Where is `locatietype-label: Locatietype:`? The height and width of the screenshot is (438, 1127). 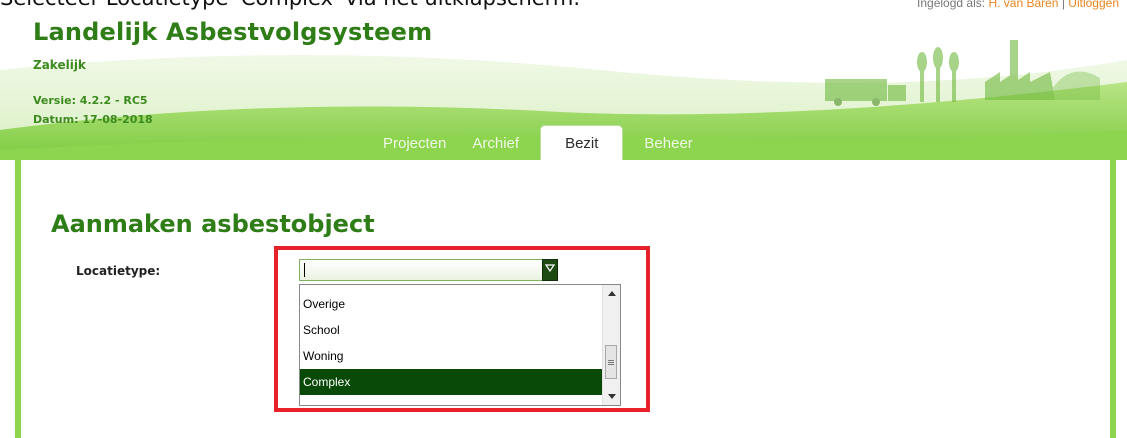 locatietype-label: Locatietype: is located at coordinates (118, 271).